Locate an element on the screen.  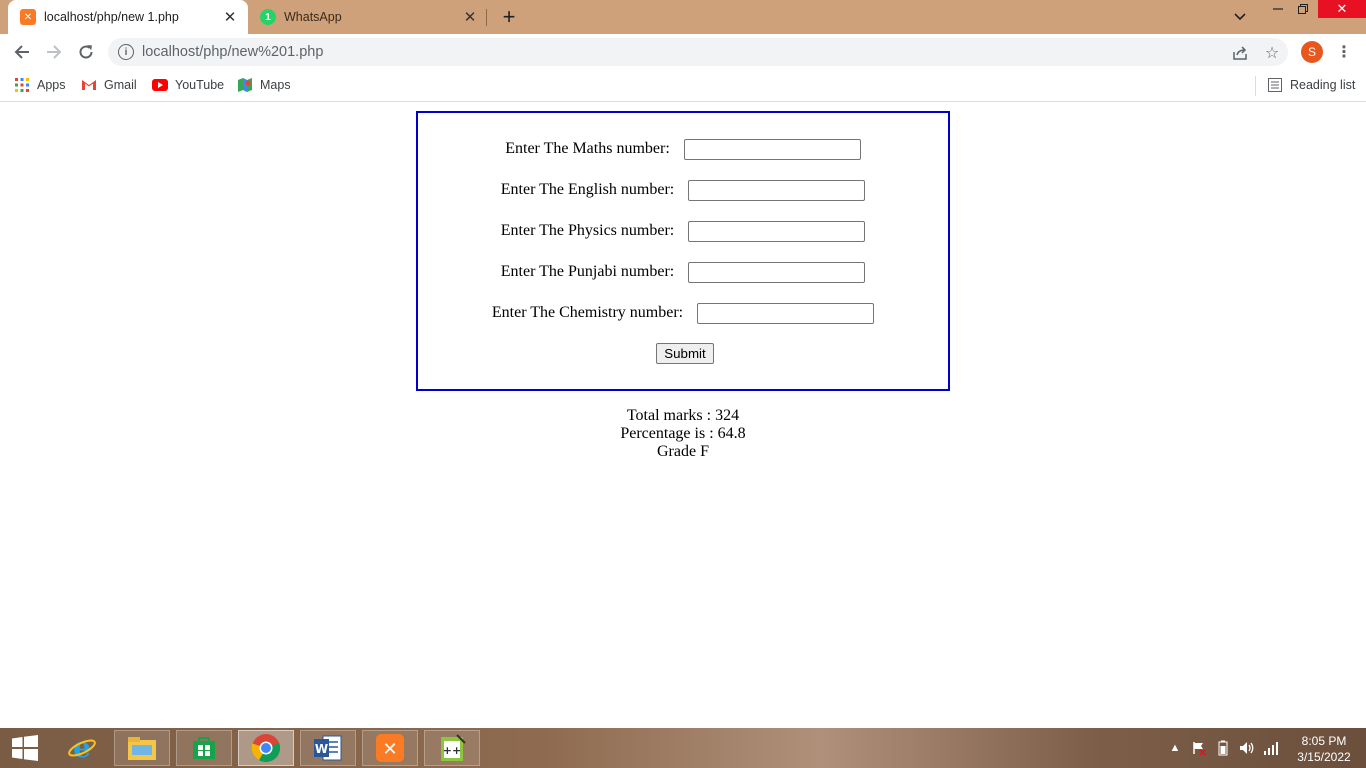
network-icon is located at coordinates (1271, 748).